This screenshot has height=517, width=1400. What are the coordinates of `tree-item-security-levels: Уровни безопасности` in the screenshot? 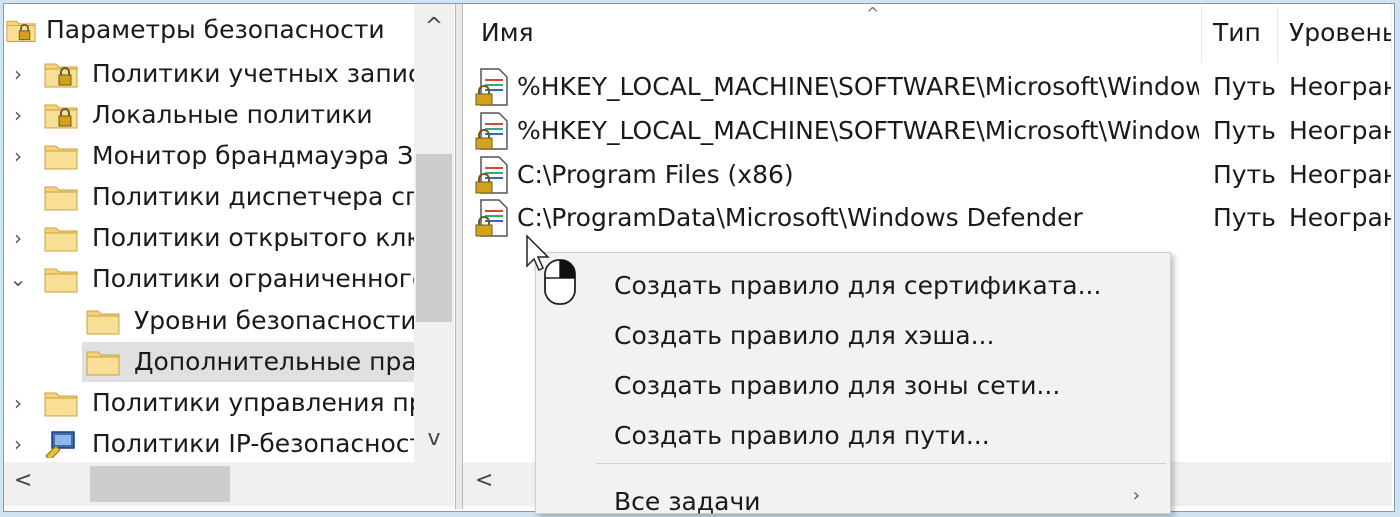 It's located at (209, 321).